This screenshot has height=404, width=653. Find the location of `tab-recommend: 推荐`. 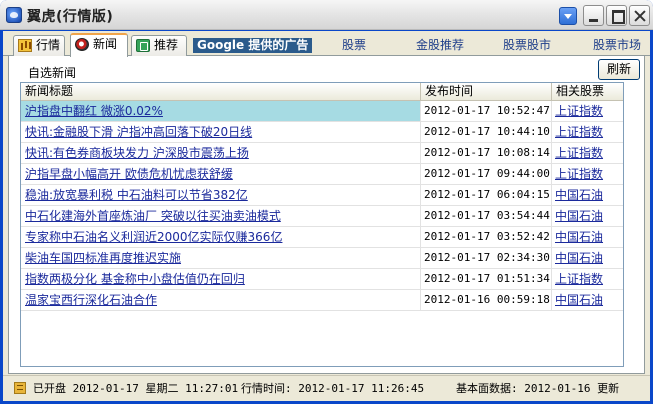

tab-recommend: 推荐 is located at coordinates (159, 45).